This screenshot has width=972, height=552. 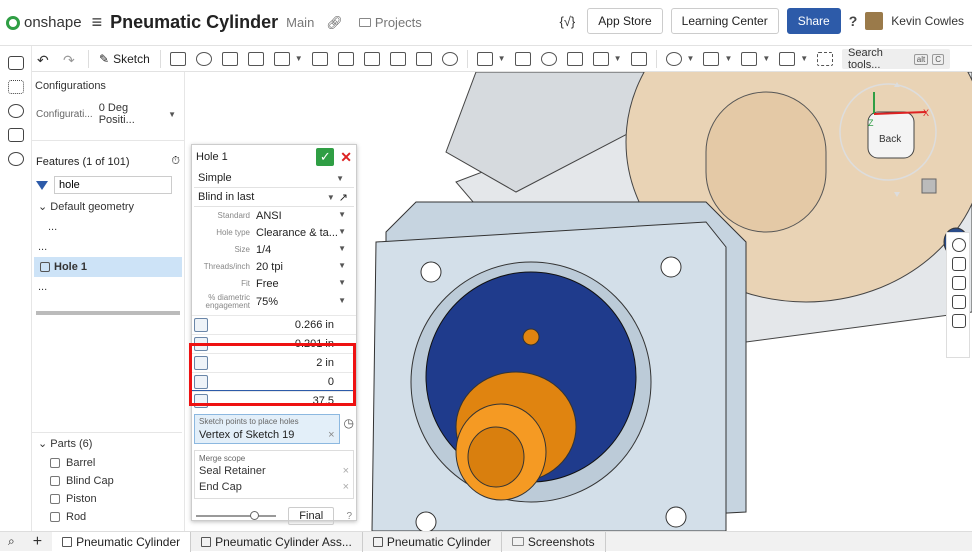 I want to click on shell-icon, so click(x=423, y=58).